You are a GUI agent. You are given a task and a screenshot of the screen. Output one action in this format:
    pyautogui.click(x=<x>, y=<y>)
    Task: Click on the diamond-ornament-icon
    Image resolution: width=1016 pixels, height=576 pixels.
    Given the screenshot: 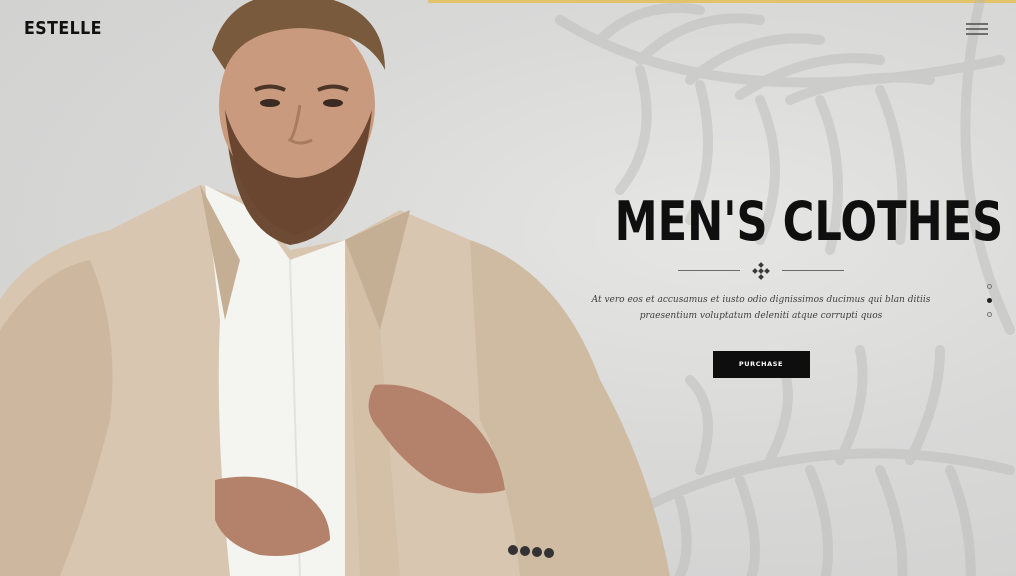 What is the action you would take?
    pyautogui.click(x=761, y=271)
    